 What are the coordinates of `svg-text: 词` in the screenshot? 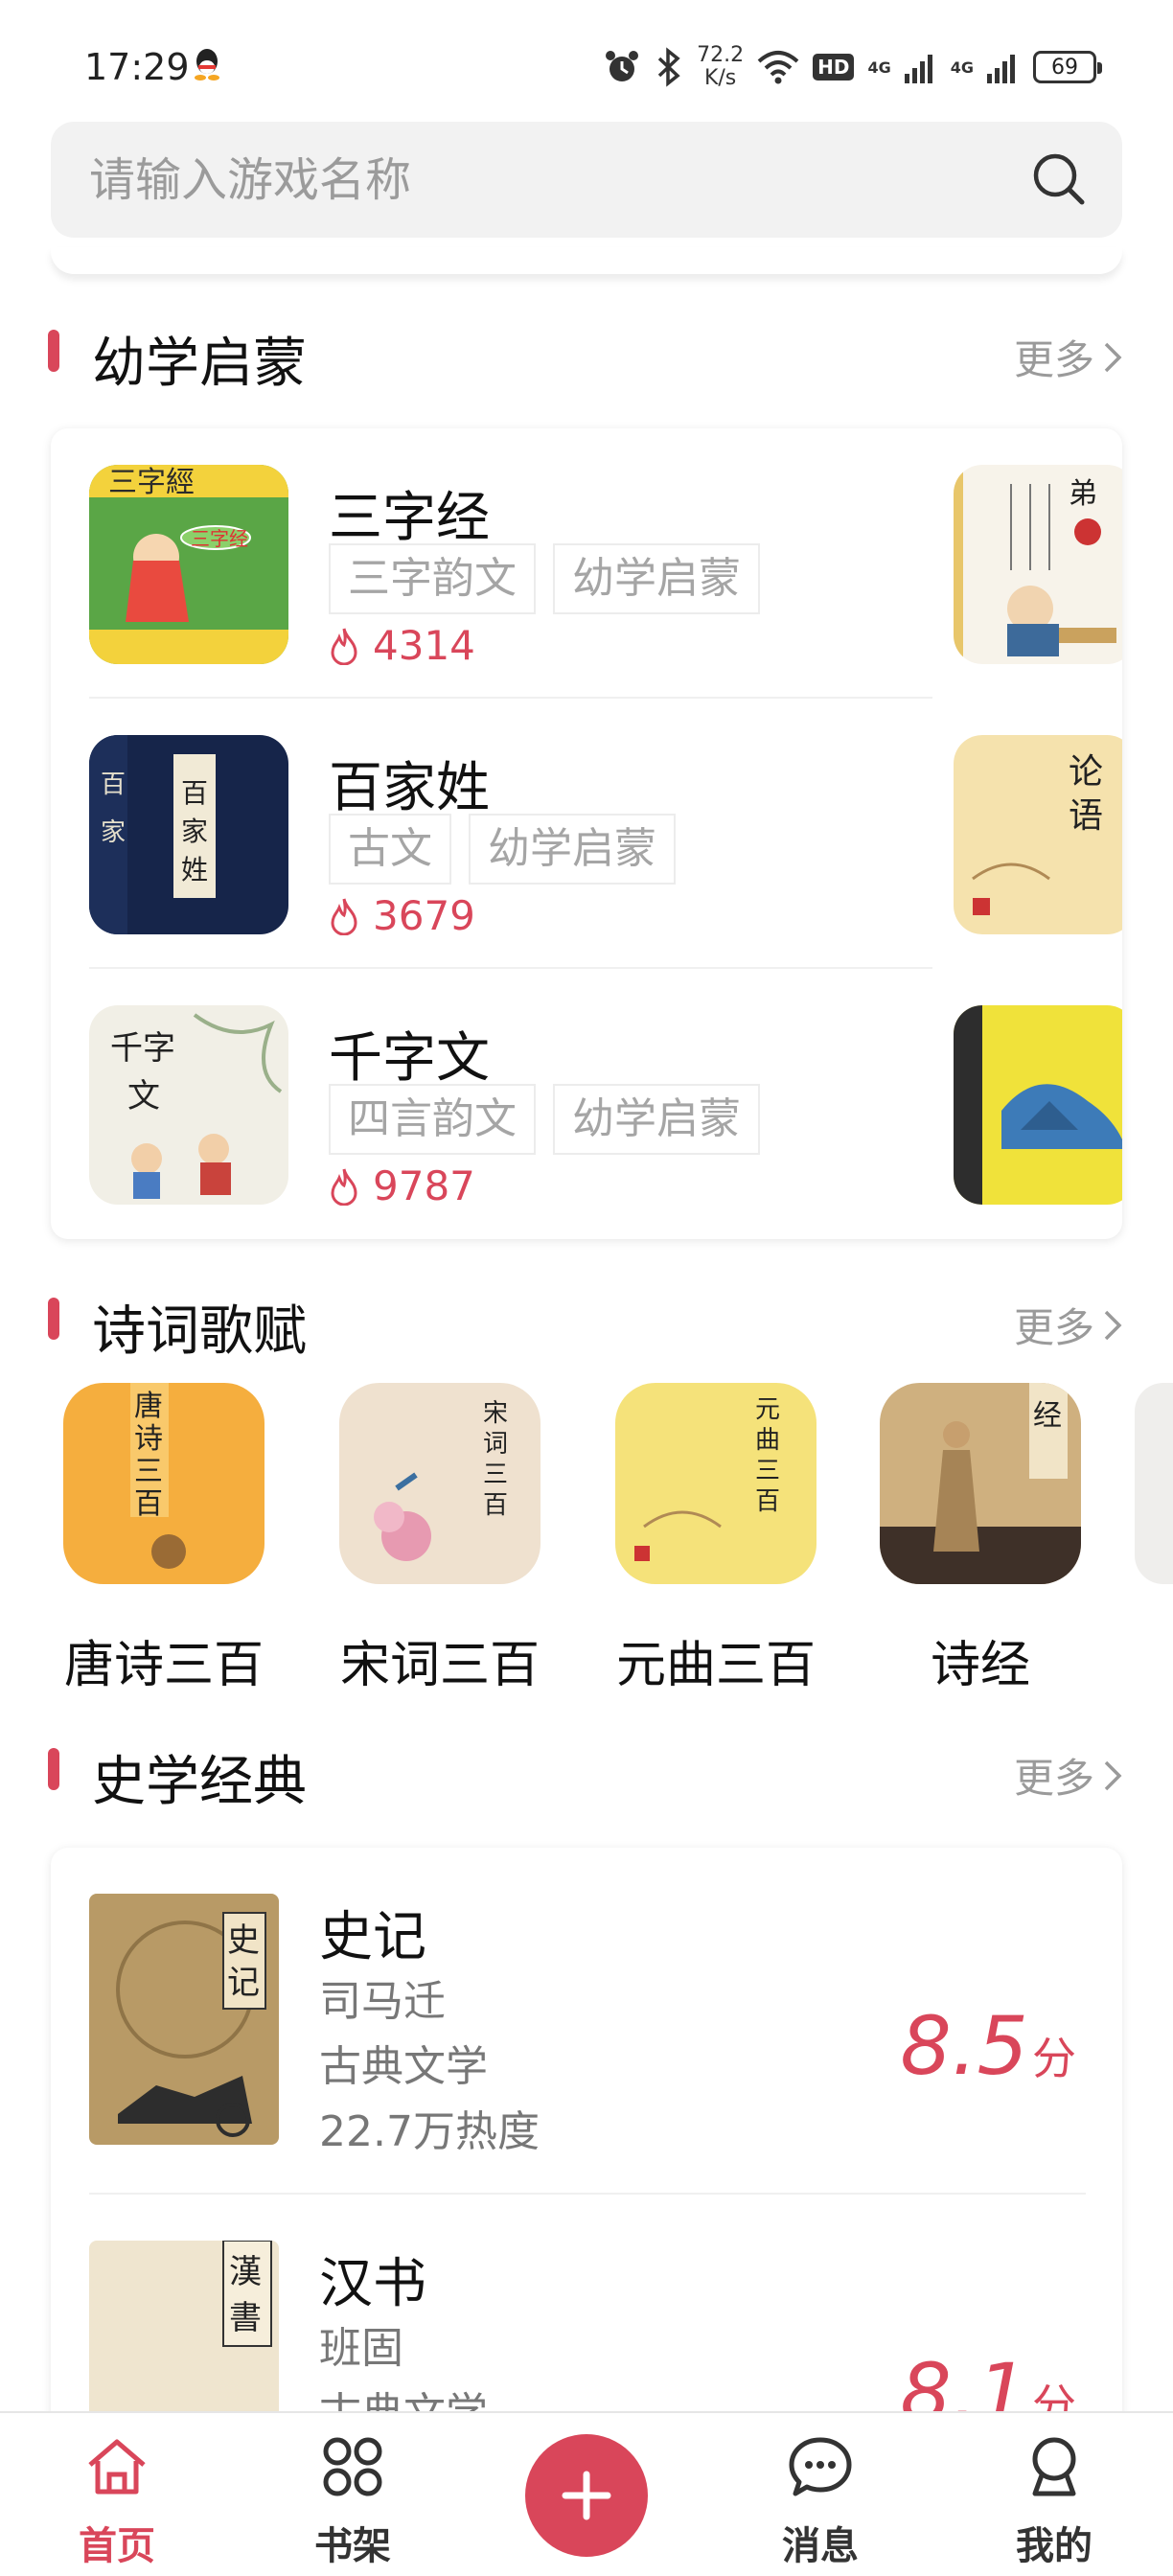 It's located at (495, 1444).